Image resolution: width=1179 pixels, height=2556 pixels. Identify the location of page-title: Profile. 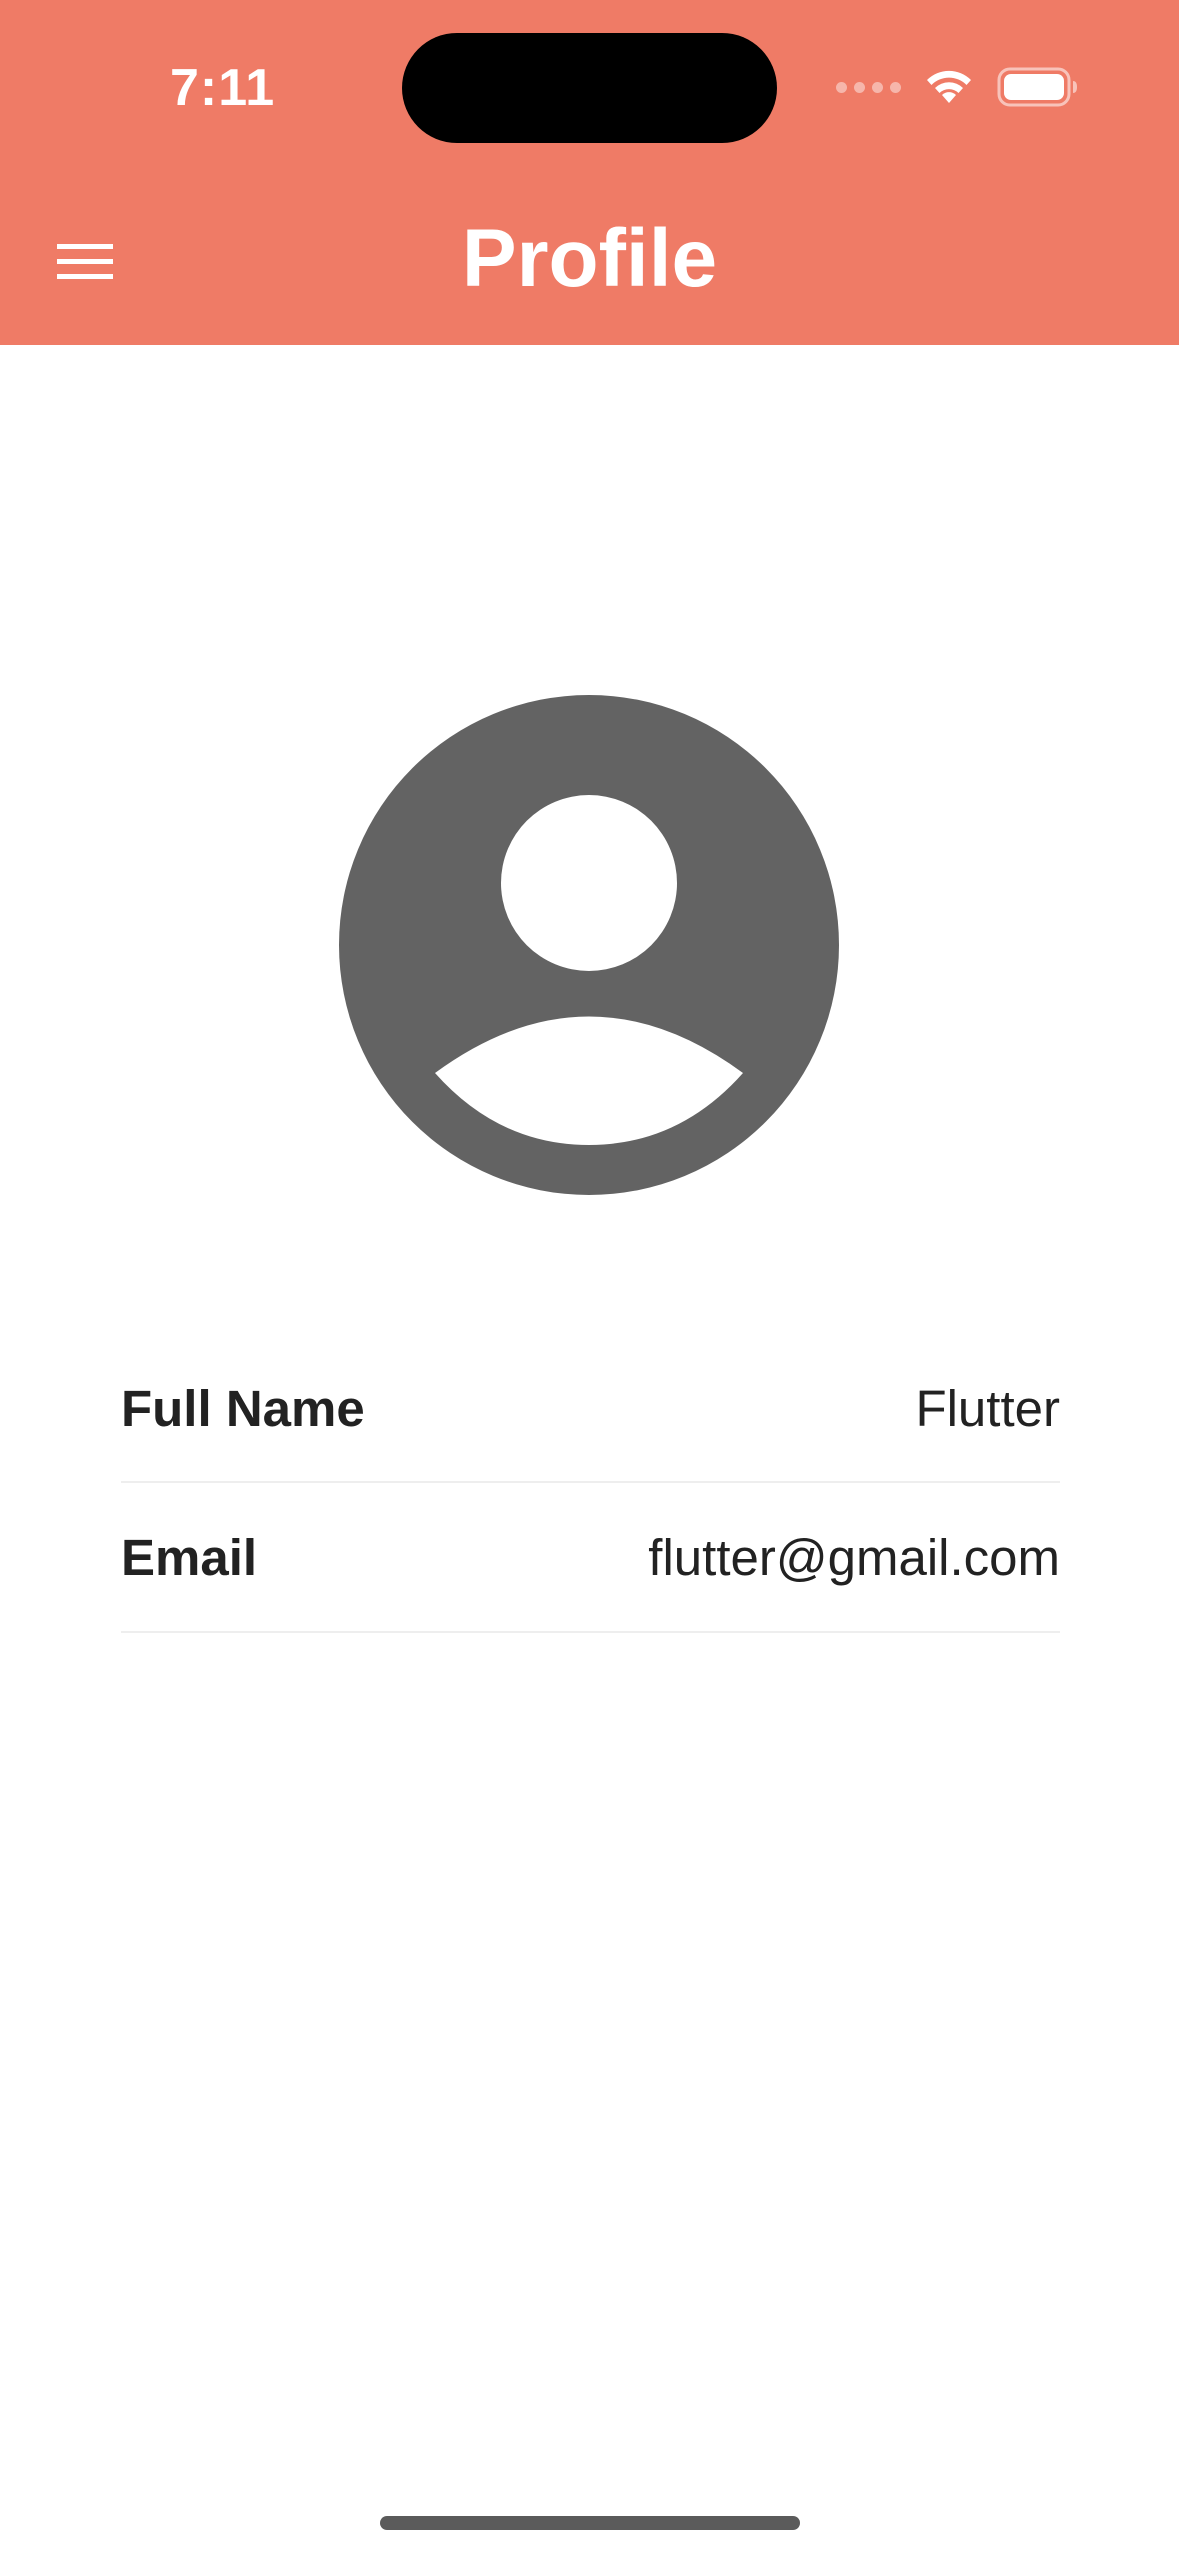
(589, 258).